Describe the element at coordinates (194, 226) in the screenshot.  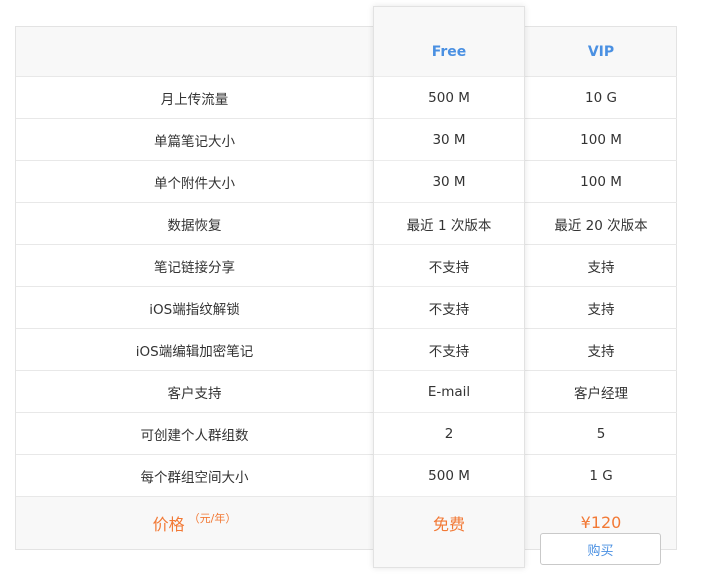
I see `feature-label: 数据恢复` at that location.